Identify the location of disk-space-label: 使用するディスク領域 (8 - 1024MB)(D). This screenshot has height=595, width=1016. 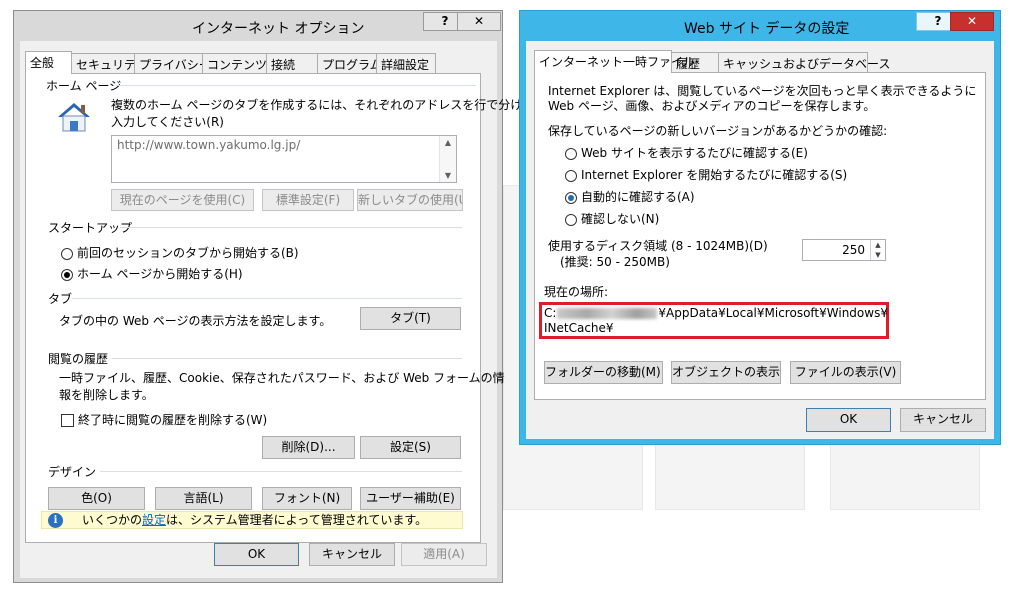
(658, 246).